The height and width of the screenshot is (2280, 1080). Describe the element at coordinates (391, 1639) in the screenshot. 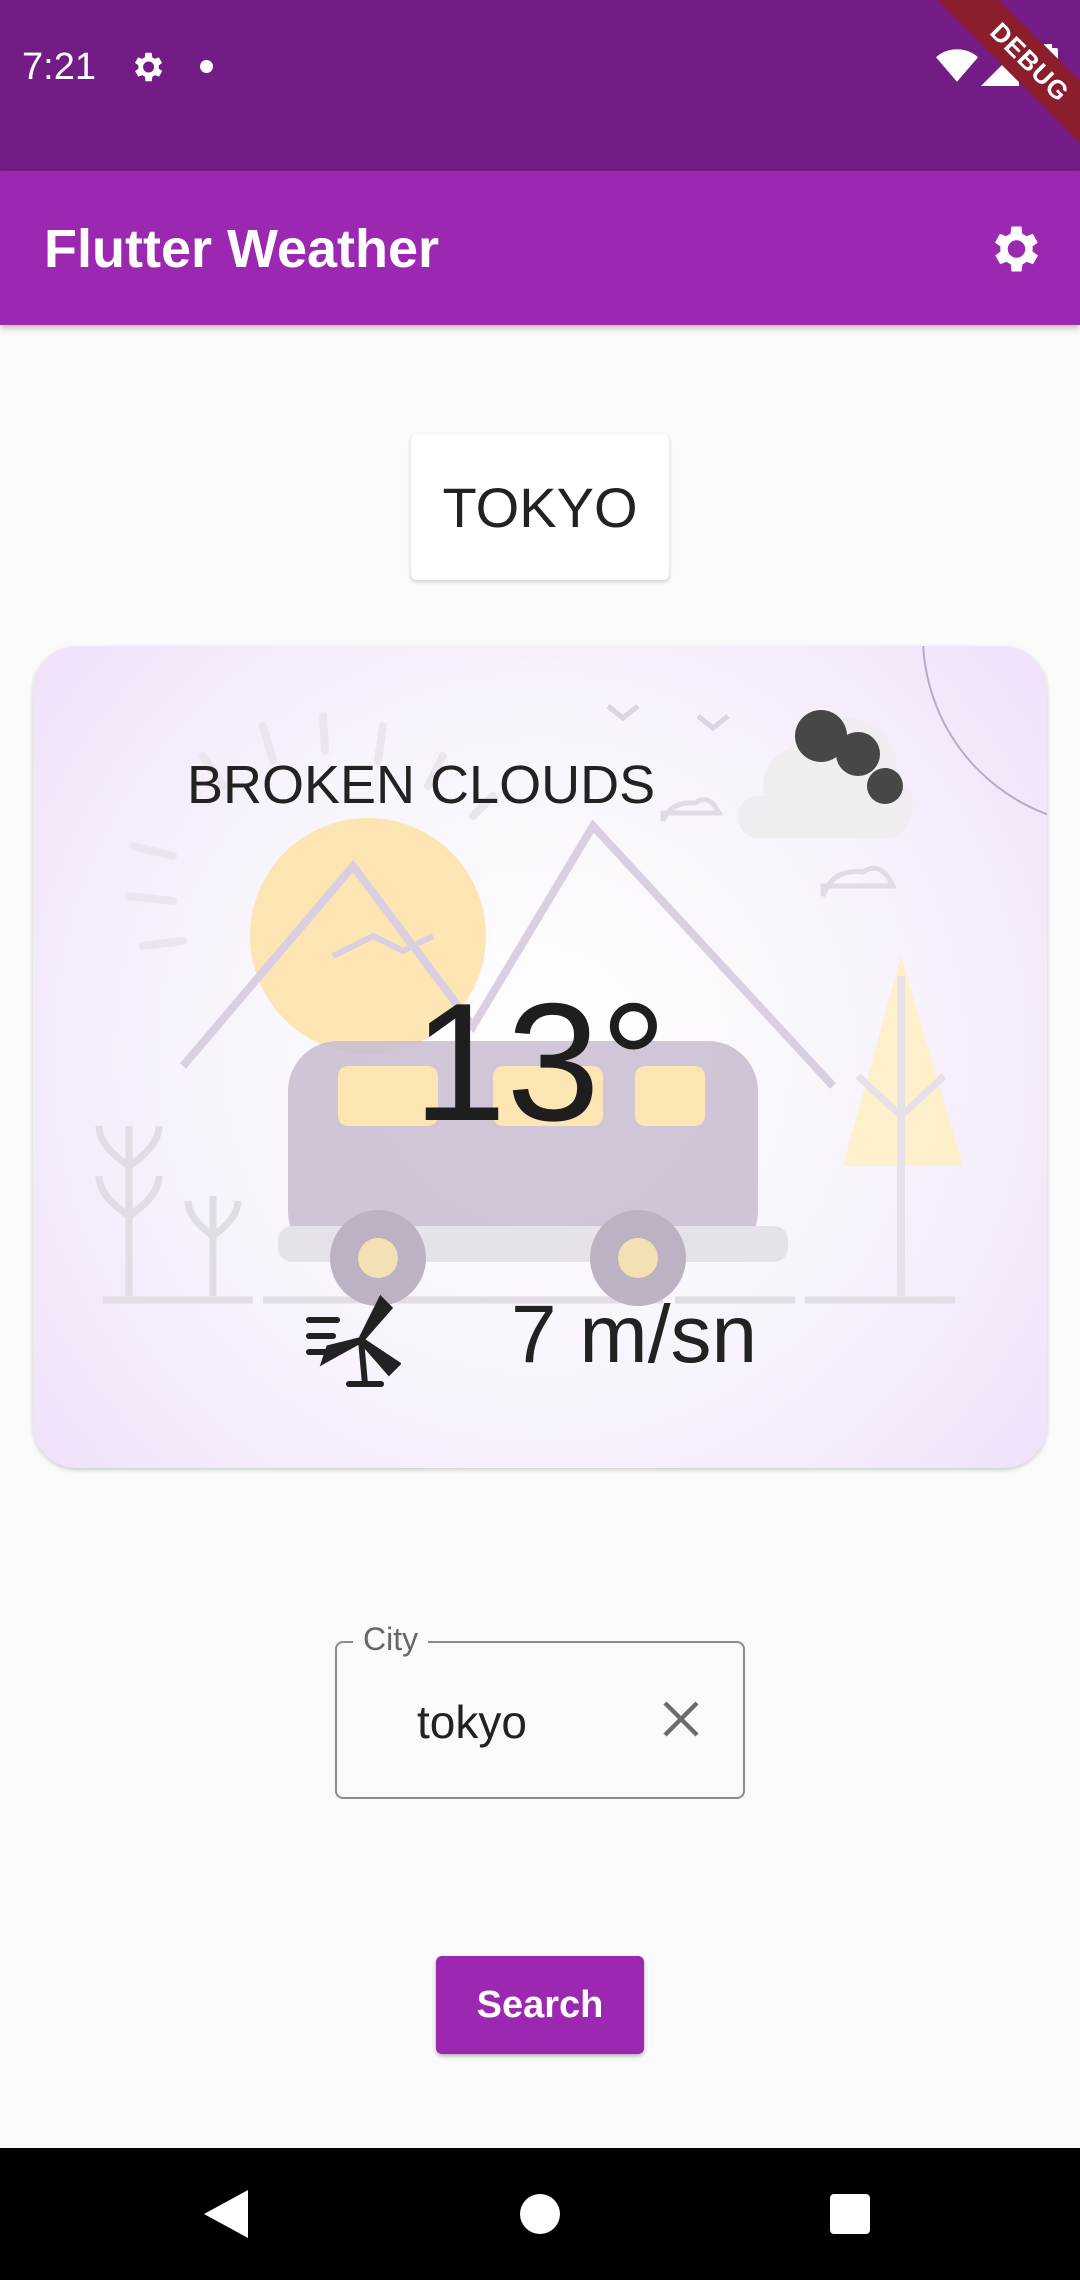

I see `city-input-label: City` at that location.